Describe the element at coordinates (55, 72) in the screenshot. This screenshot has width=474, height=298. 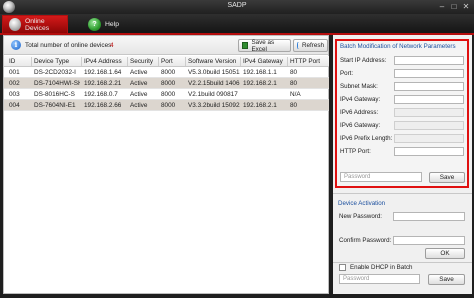
I see `cell-device-type: DS-2CD2032-I` at that location.